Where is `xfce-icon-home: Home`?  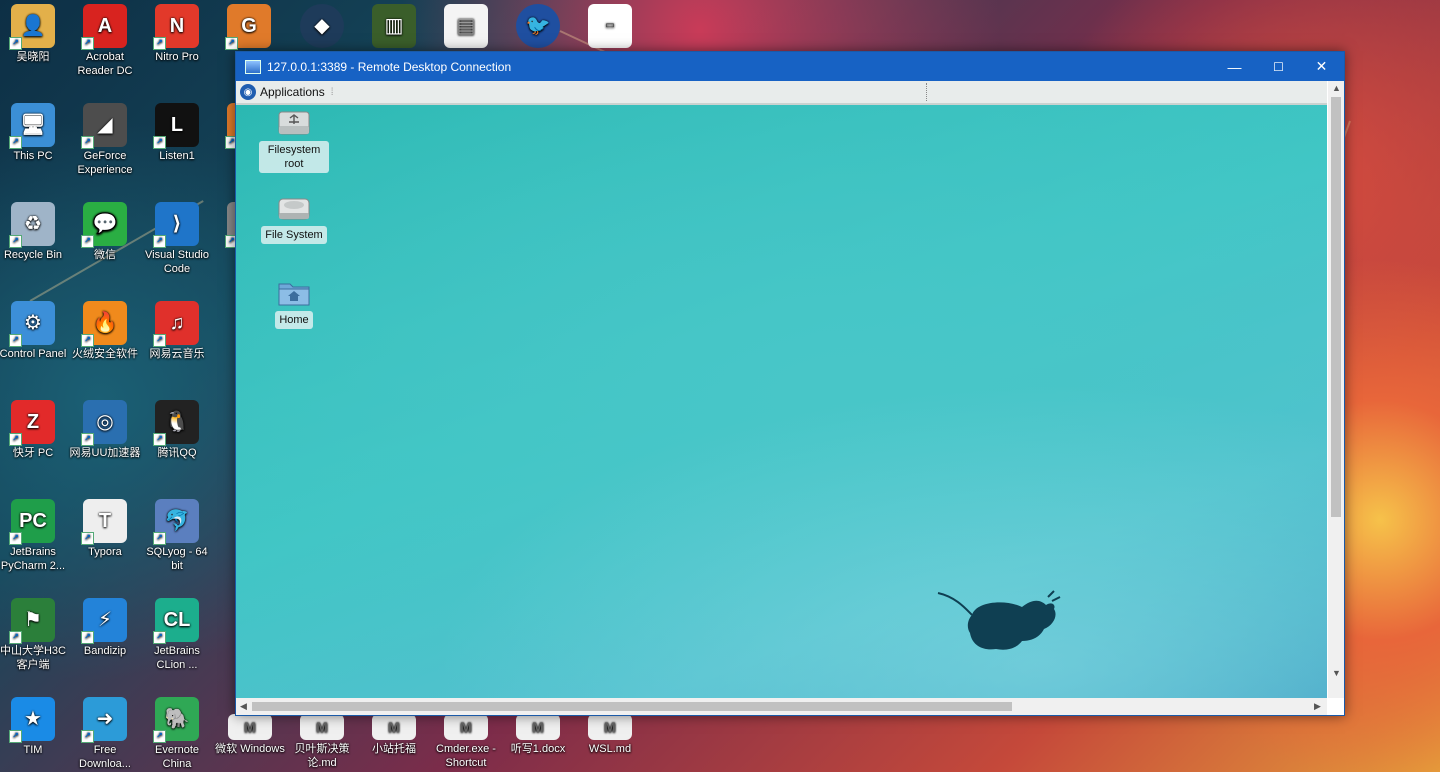 xfce-icon-home: Home is located at coordinates (294, 303).